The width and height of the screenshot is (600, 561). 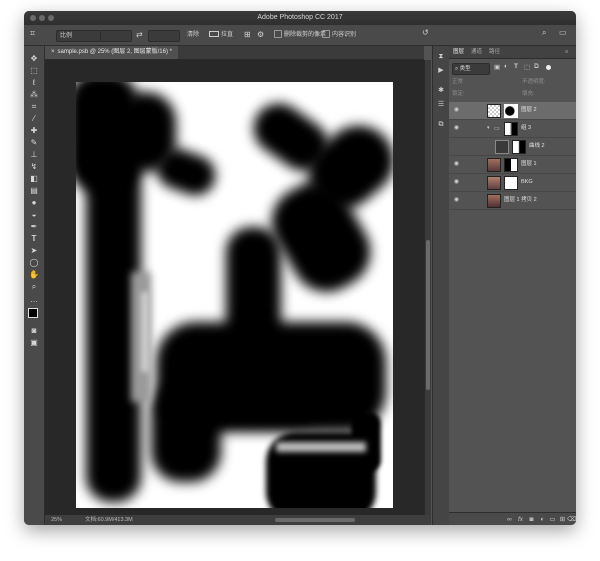 What do you see at coordinates (527, 182) in the screenshot?
I see `layer-name: BKG` at bounding box center [527, 182].